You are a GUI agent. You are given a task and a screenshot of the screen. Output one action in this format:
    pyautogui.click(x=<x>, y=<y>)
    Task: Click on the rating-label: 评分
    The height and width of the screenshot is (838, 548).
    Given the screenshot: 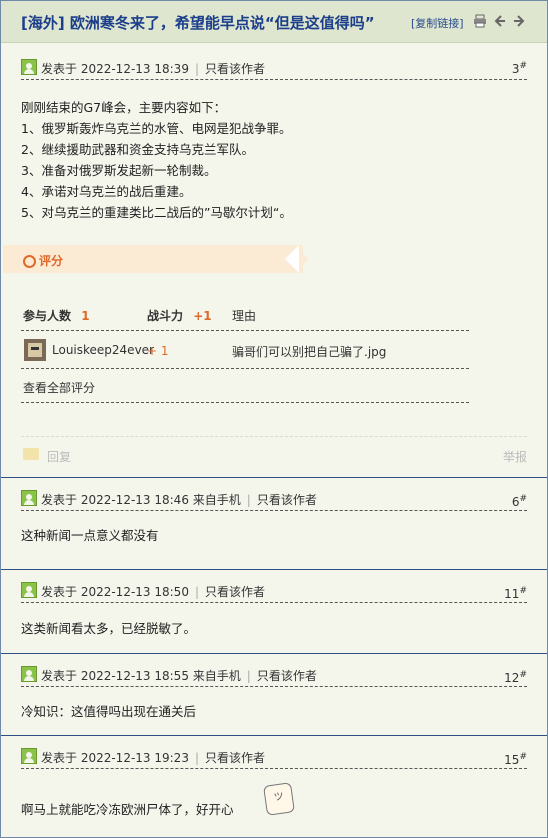 What is the action you would take?
    pyautogui.click(x=51, y=261)
    